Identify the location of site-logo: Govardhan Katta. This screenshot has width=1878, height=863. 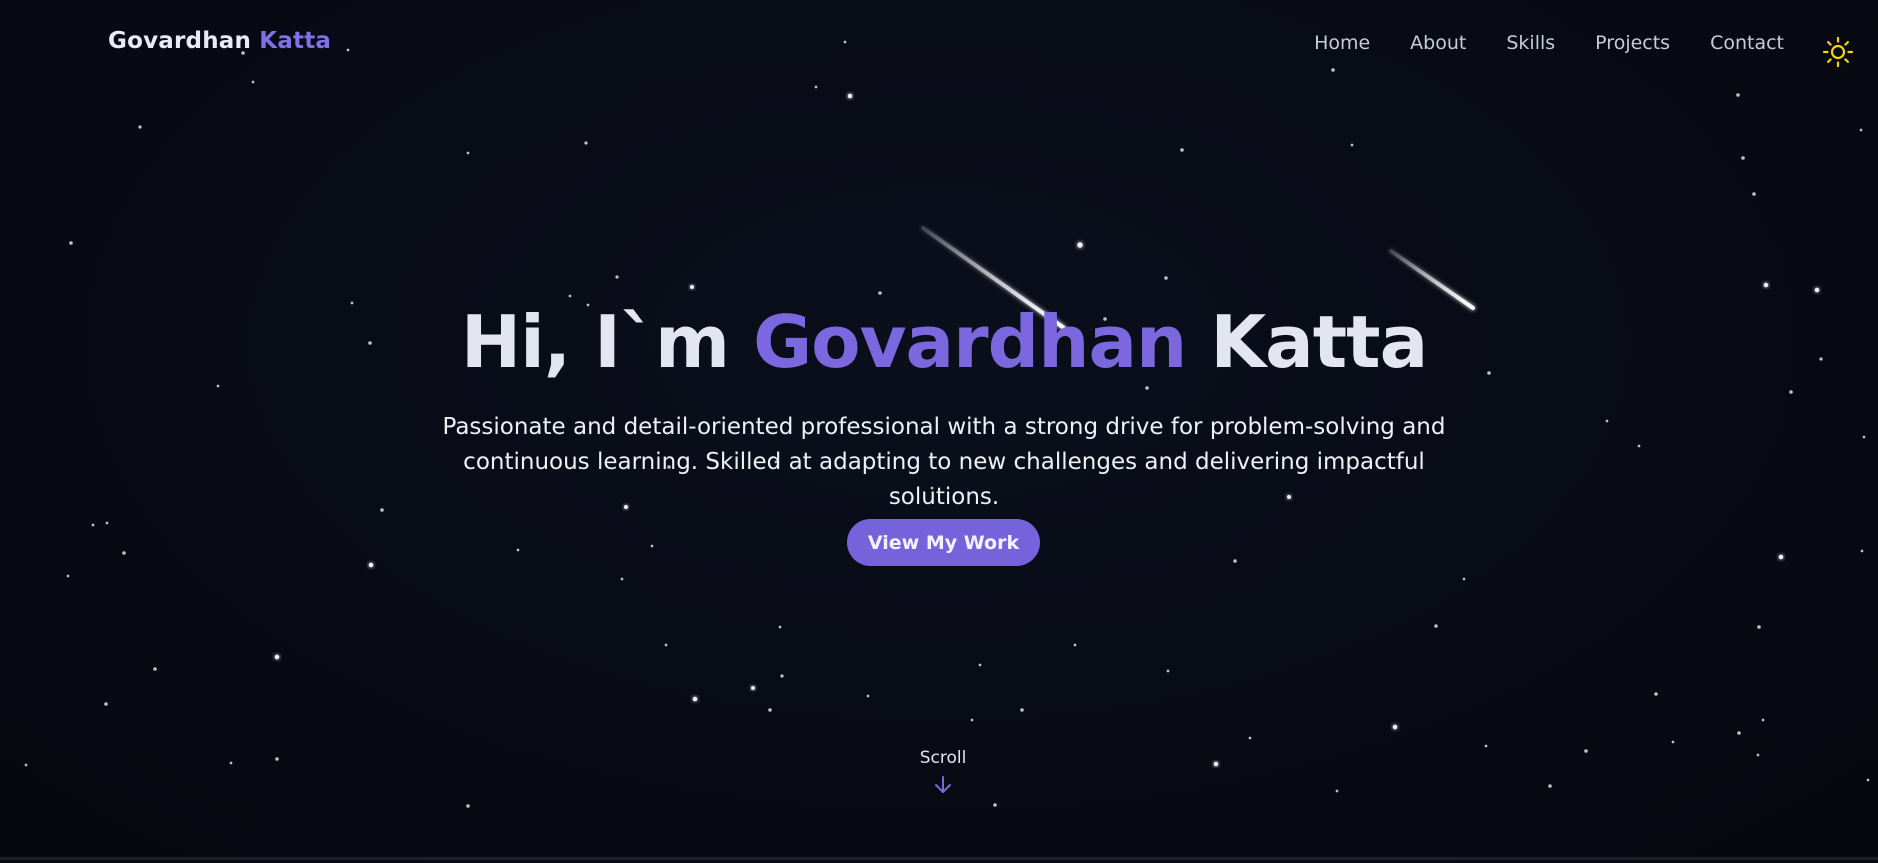
(219, 41).